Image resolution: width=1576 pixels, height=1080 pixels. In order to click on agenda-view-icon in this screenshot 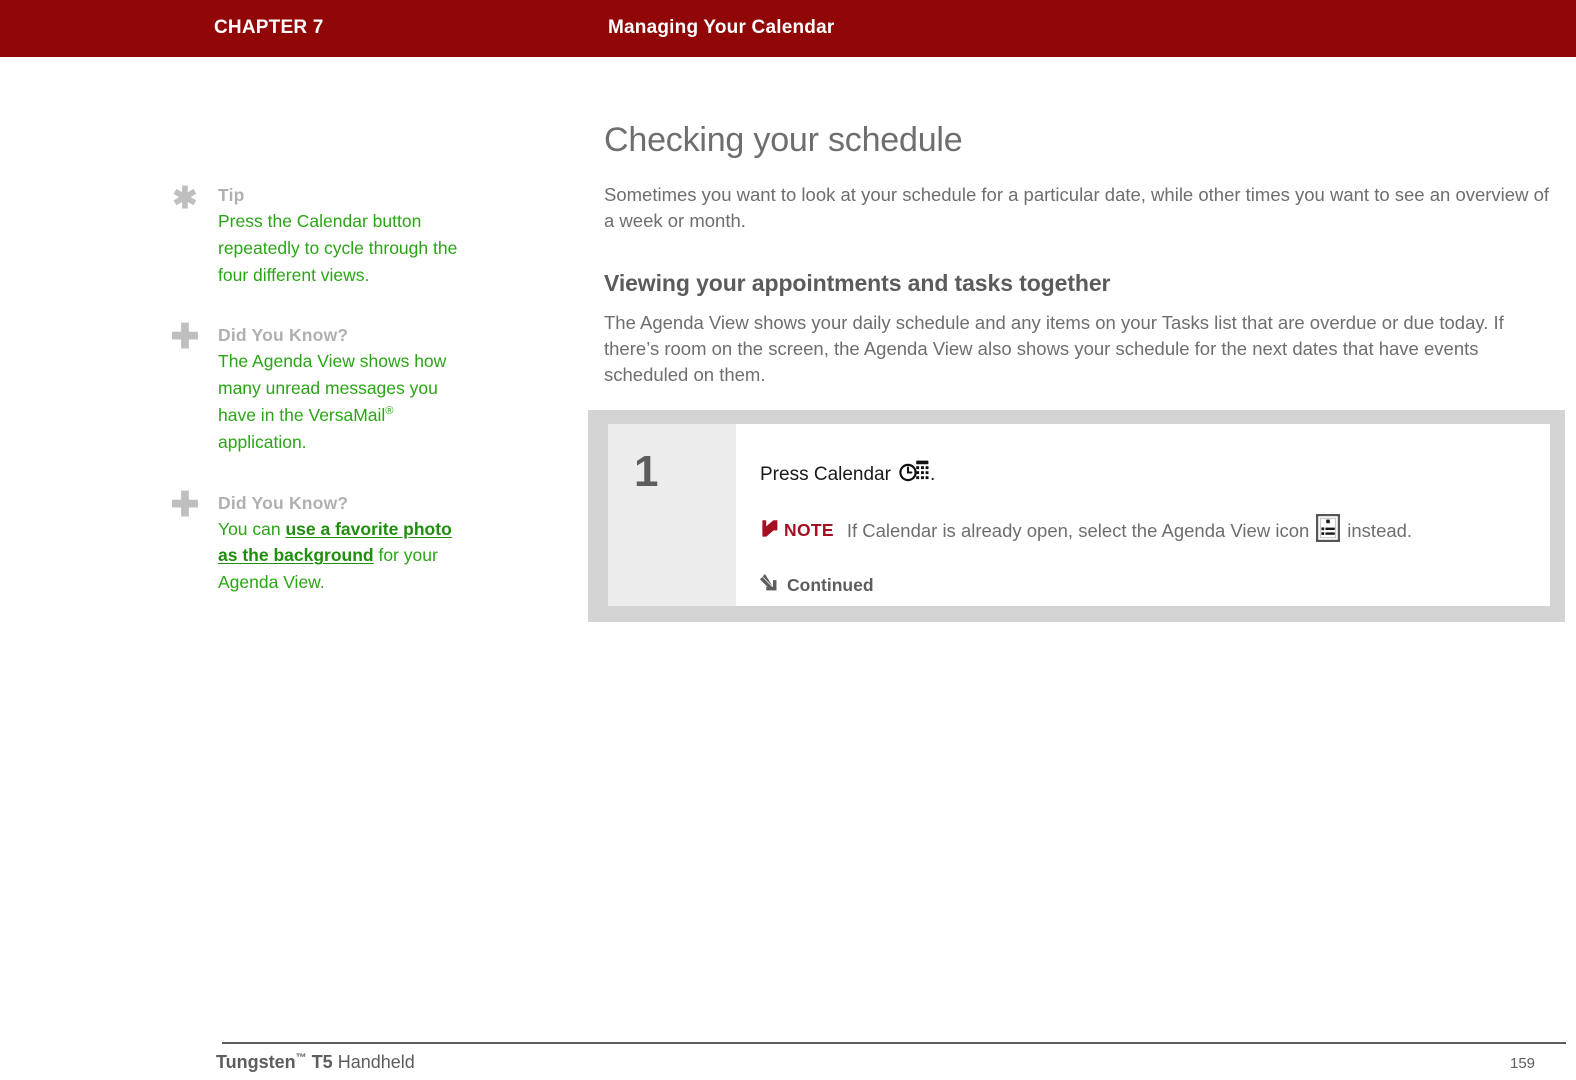, I will do `click(1328, 530)`.